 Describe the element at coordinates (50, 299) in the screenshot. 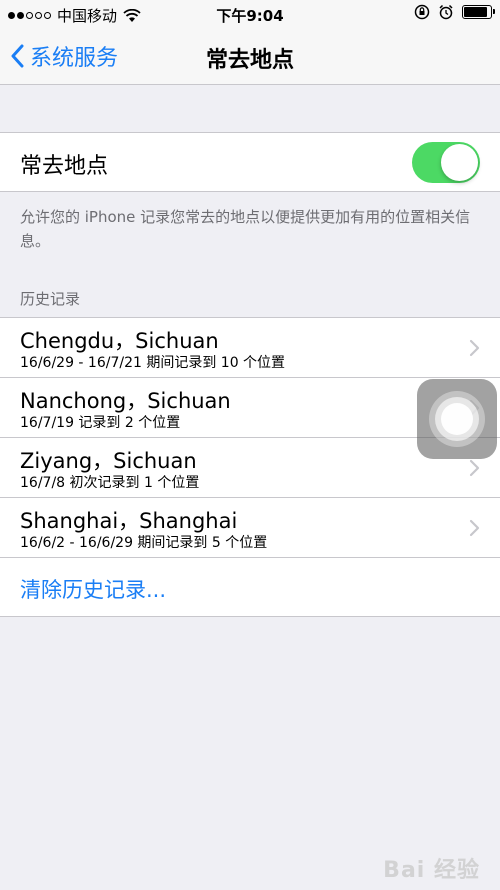

I see `history-section-header: 历史记录` at that location.